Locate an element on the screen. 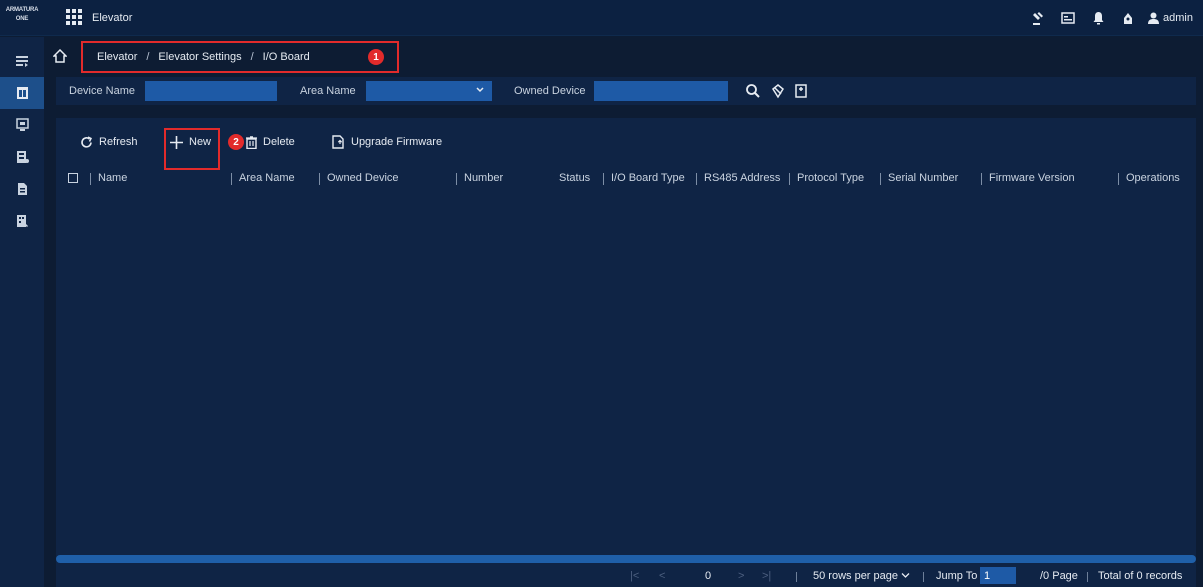 Image resolution: width=1203 pixels, height=587 pixels. column-status: Status is located at coordinates (574, 178).